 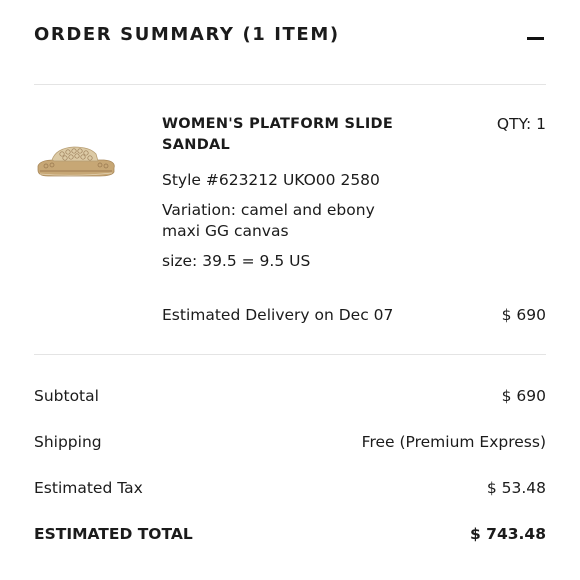 I want to click on product-image, so click(x=76, y=162).